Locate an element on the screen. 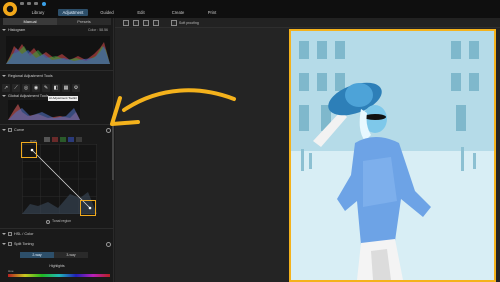 Image resolution: width=500 pixels, height=282 pixels. split-view-icon is located at coordinates (146, 23).